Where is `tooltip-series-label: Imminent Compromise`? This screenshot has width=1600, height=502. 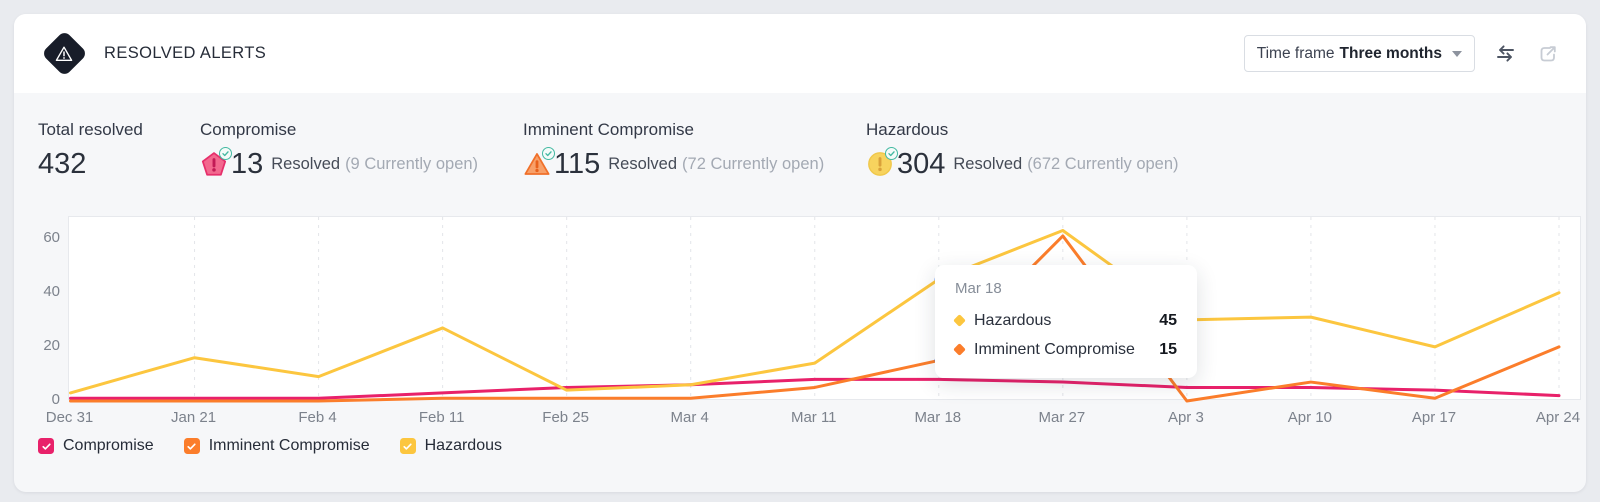 tooltip-series-label: Imminent Compromise is located at coordinates (1054, 349).